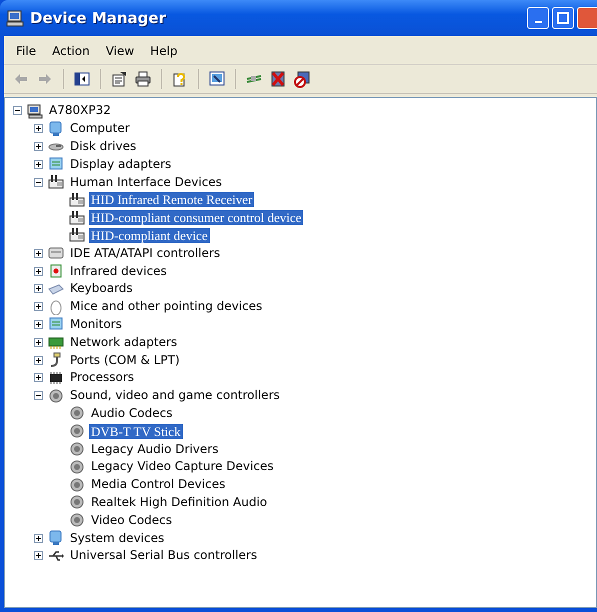 This screenshot has width=597, height=612. I want to click on tree-item: Mice and other pointing devices, so click(166, 306).